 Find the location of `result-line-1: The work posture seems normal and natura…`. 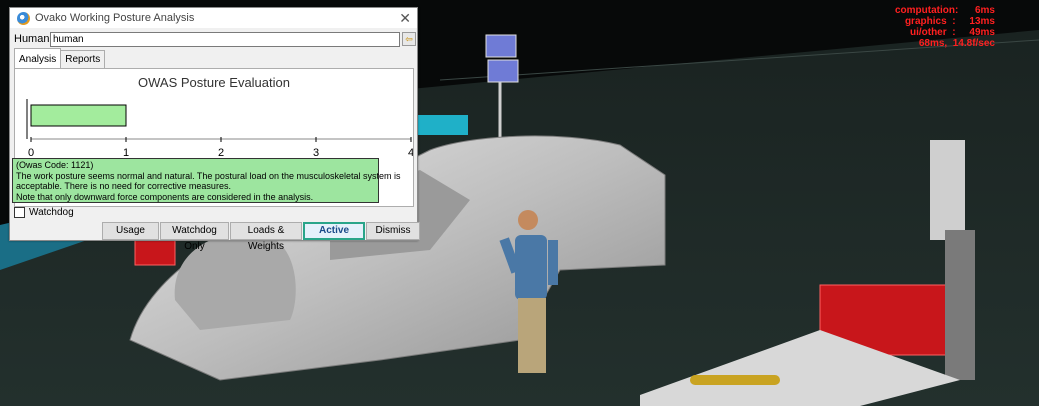

result-line-1: The work posture seems normal and natura… is located at coordinates (208, 175).